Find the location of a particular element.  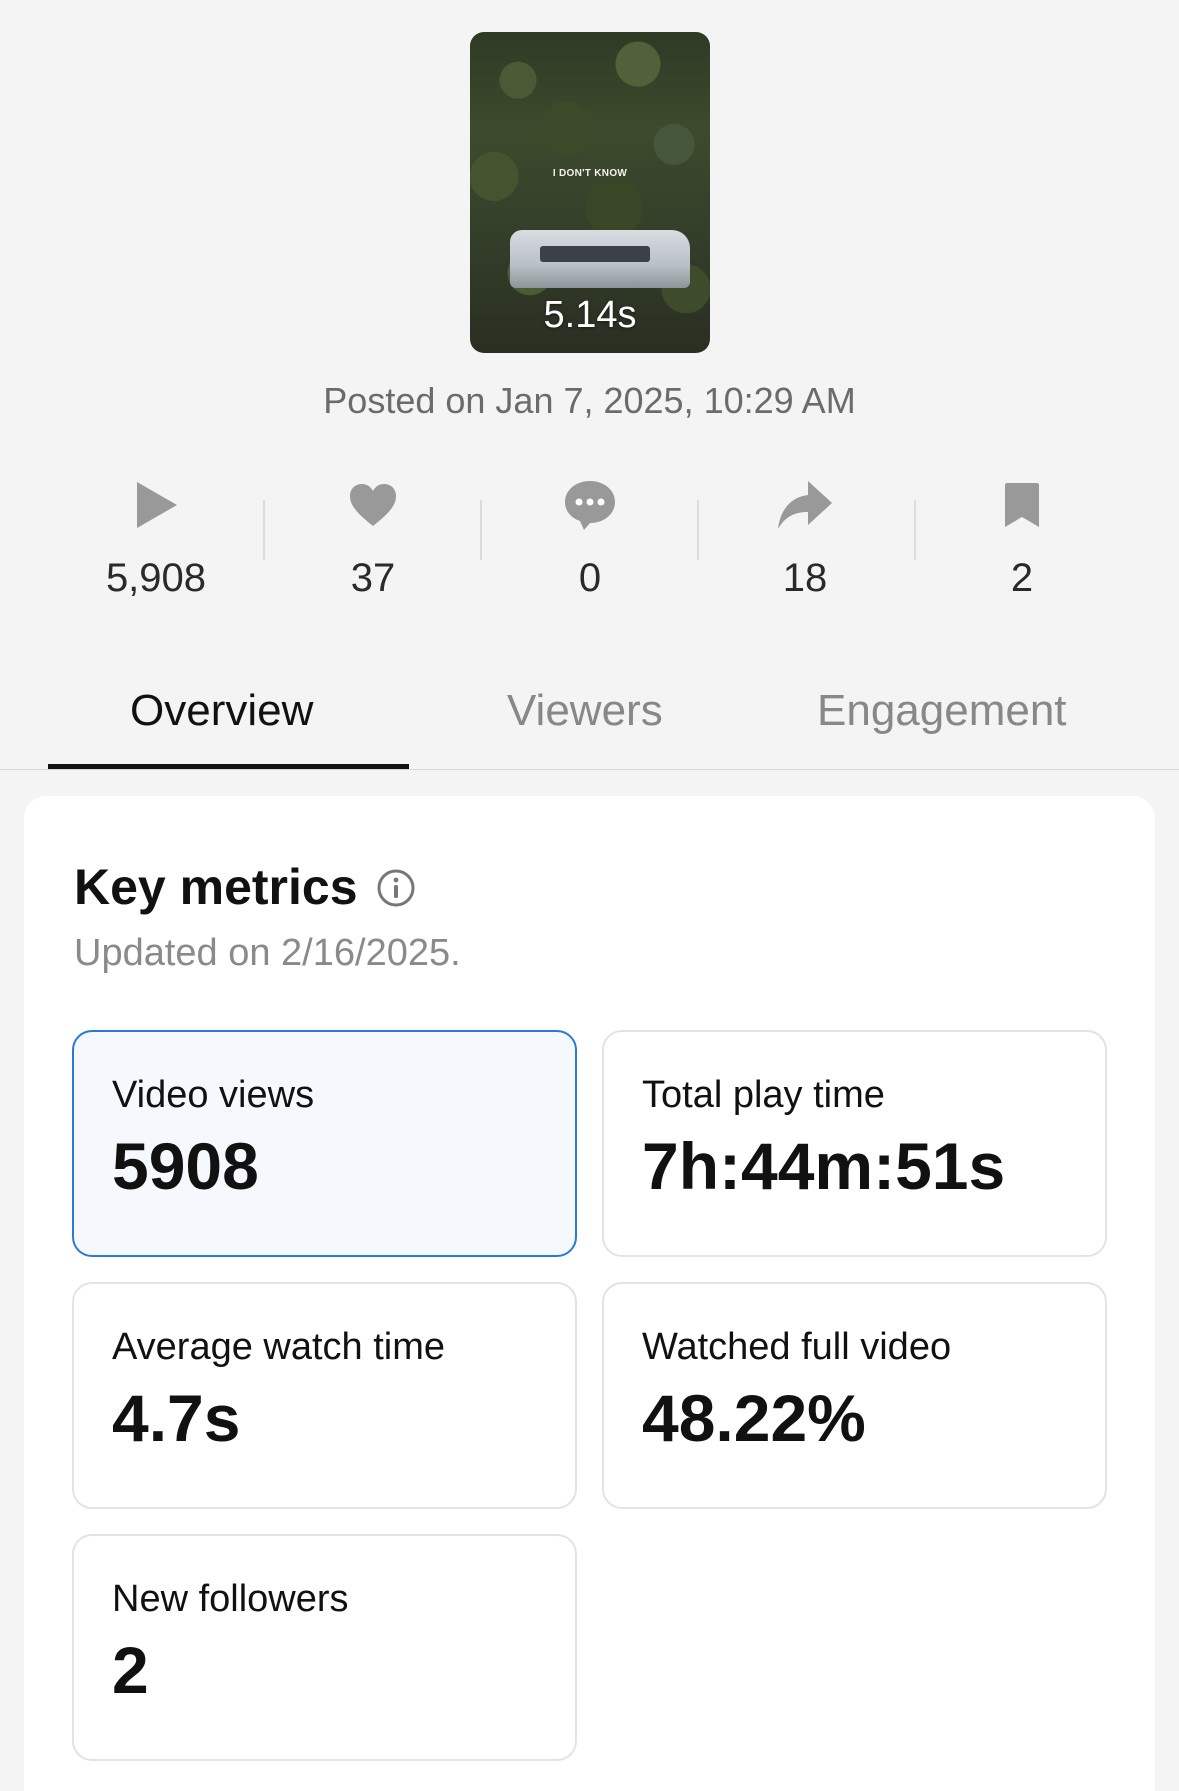

metric-video-views: Video views 5908 is located at coordinates (324, 1143).